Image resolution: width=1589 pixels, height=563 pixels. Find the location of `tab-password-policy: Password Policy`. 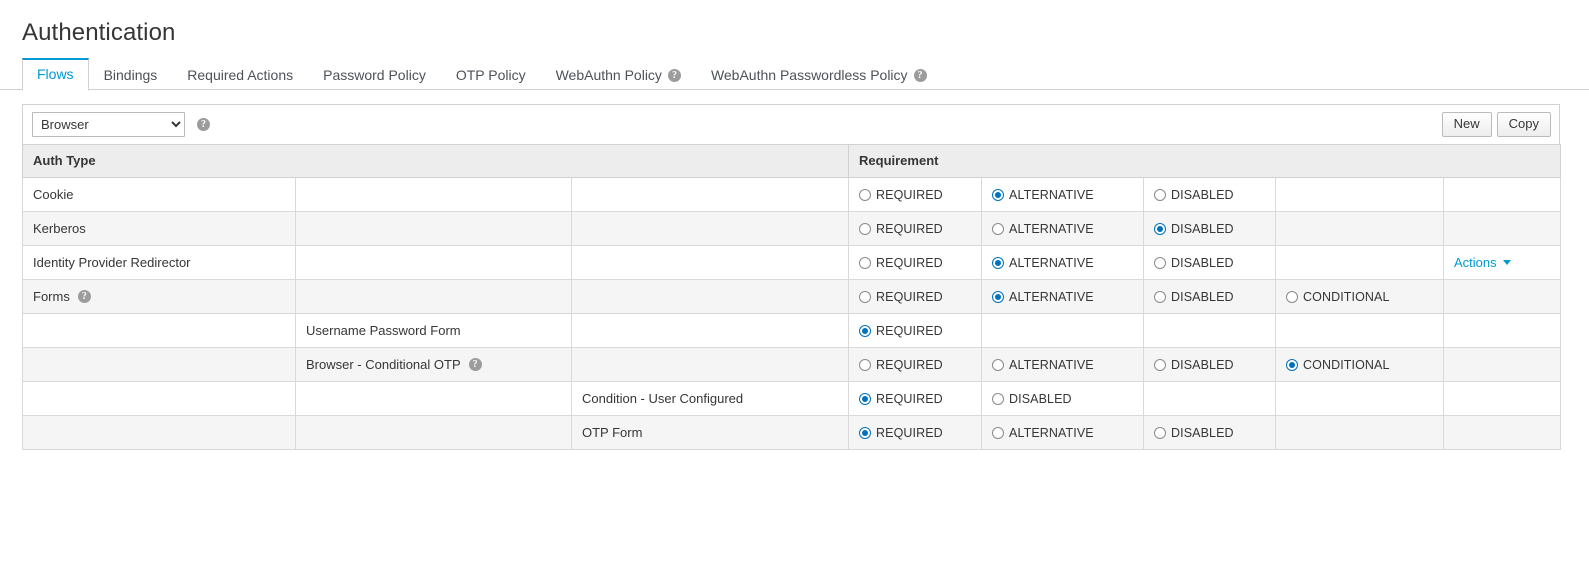

tab-password-policy: Password Policy is located at coordinates (374, 75).